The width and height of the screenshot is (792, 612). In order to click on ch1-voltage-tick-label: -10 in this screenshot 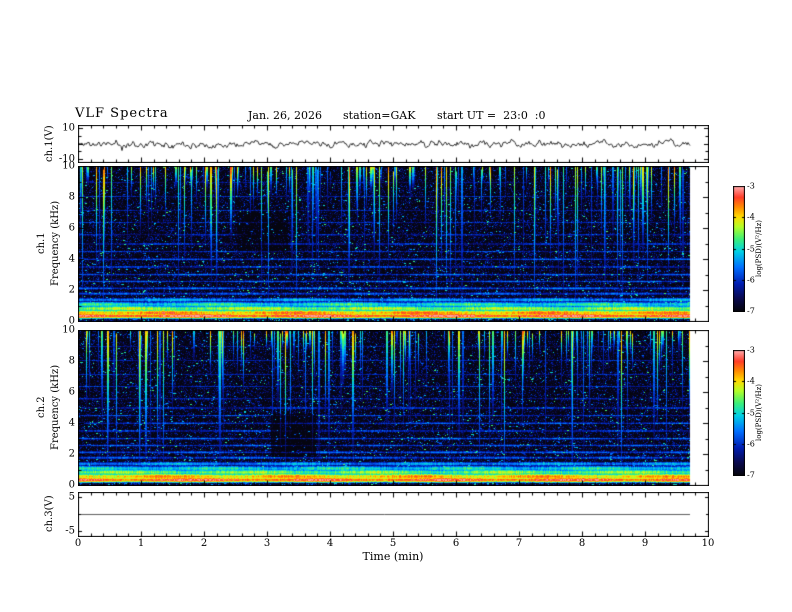, I will do `click(66, 159)`.